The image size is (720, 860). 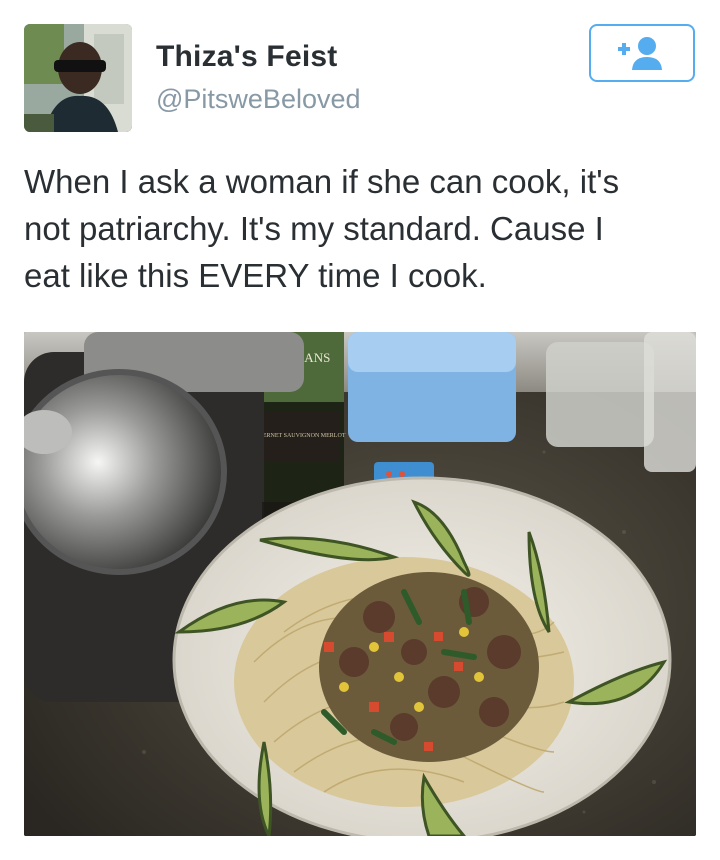 I want to click on add-user-icon, so click(x=640, y=53).